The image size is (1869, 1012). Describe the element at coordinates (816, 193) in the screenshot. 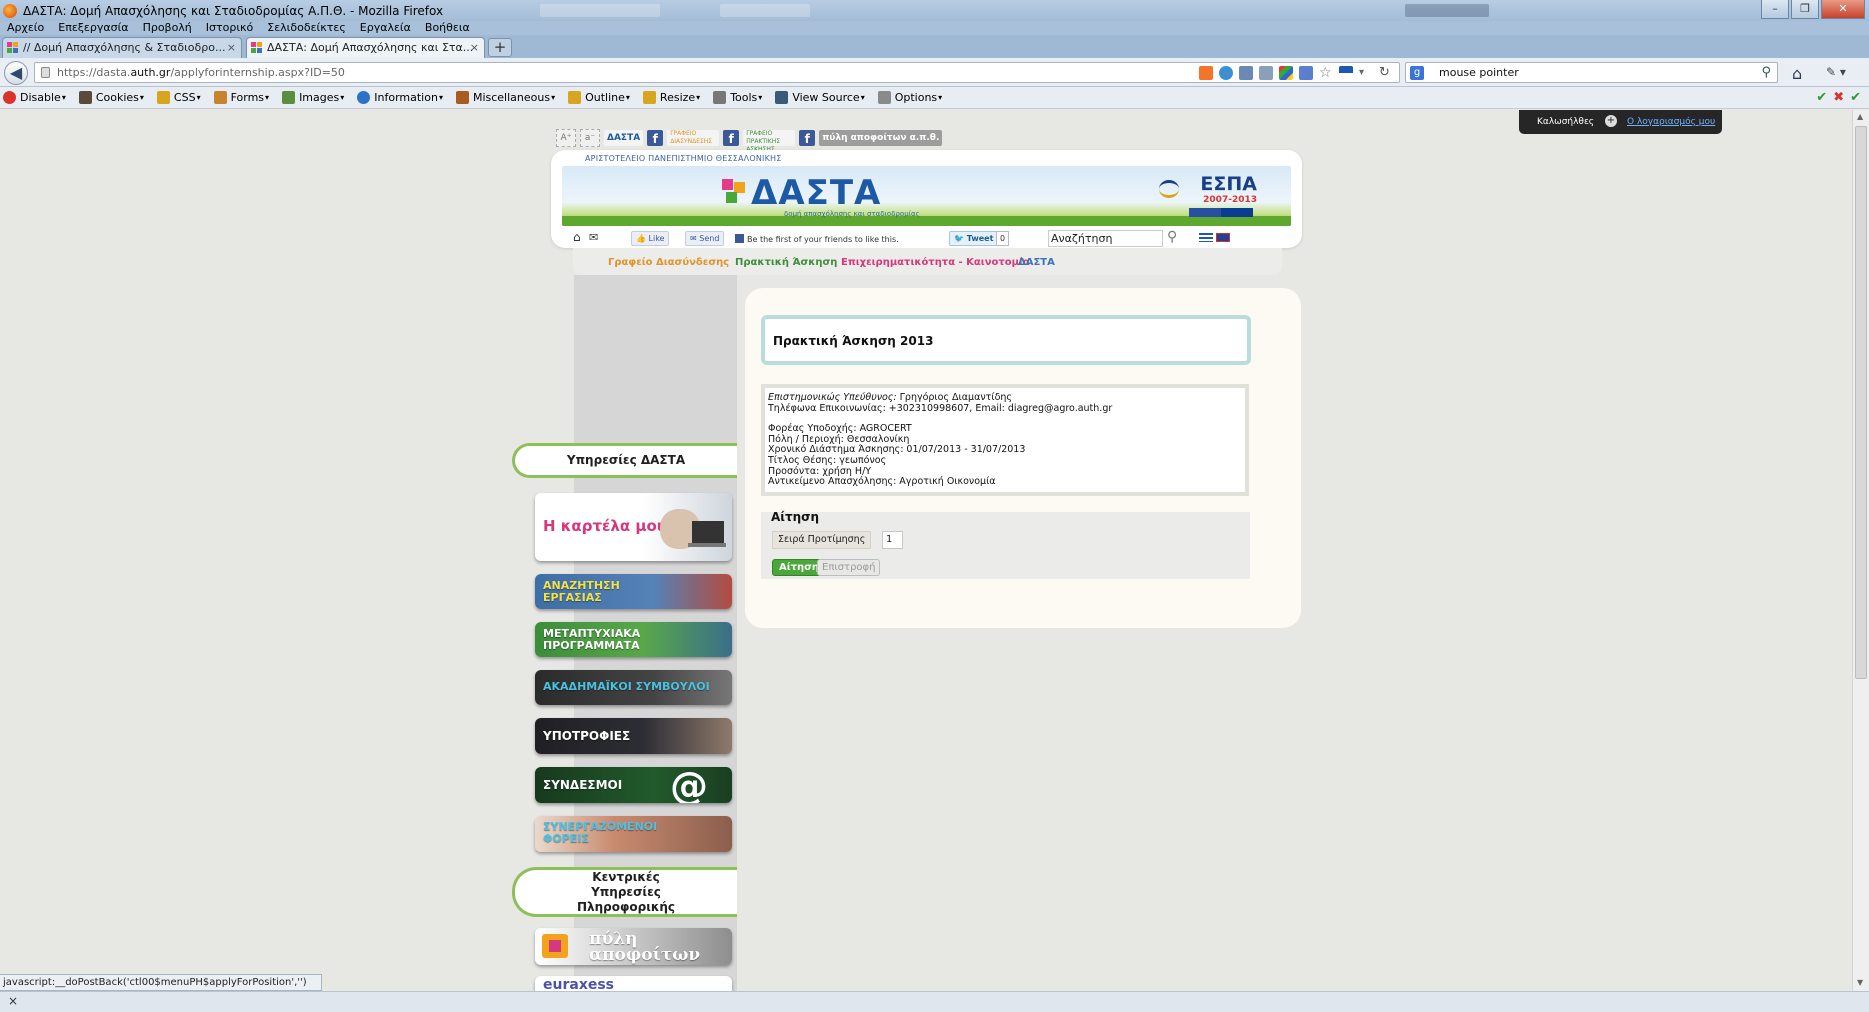

I see `site-title: ΔΑΣΤΑ` at that location.